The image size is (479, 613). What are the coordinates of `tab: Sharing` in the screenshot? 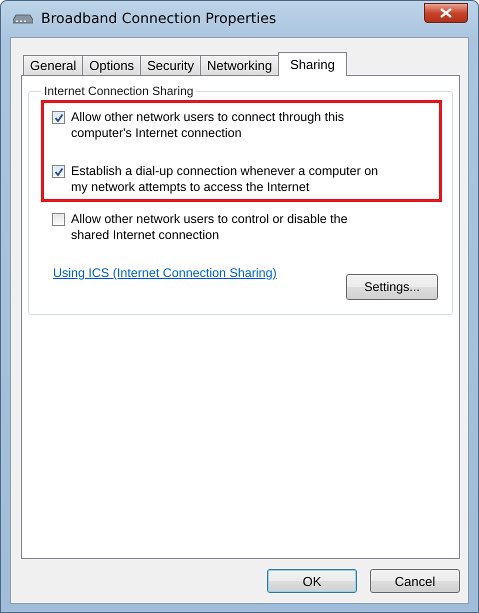 It's located at (312, 64).